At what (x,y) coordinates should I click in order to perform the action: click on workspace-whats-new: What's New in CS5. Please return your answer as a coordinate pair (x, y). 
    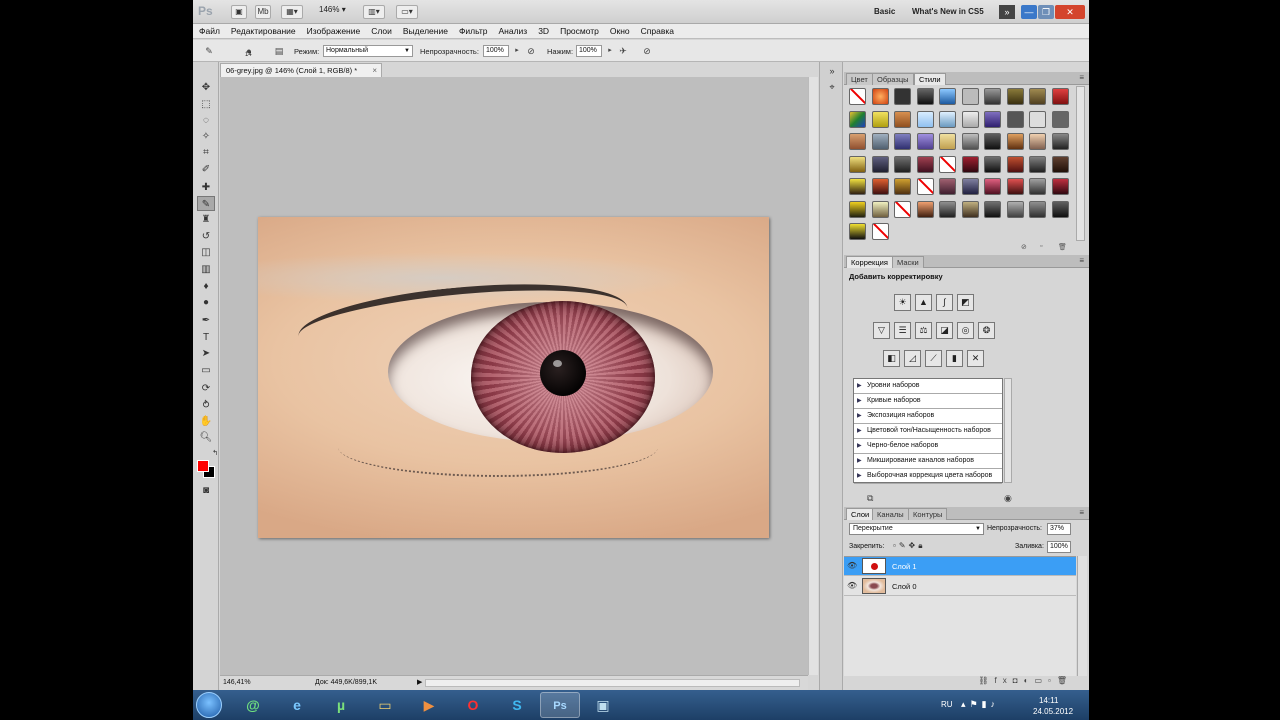
    Looking at the image, I should click on (948, 11).